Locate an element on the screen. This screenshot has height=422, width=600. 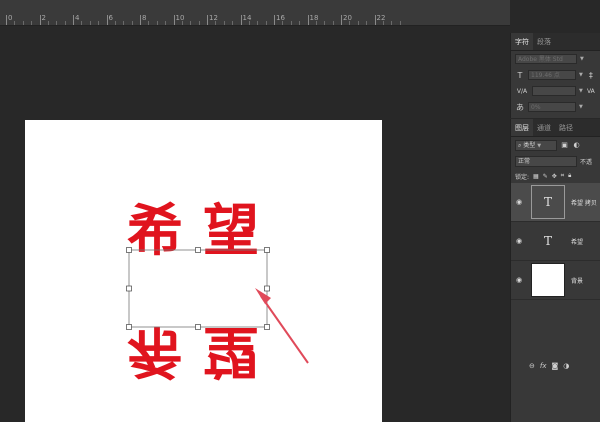
handle-top-center is located at coordinates (198, 250).